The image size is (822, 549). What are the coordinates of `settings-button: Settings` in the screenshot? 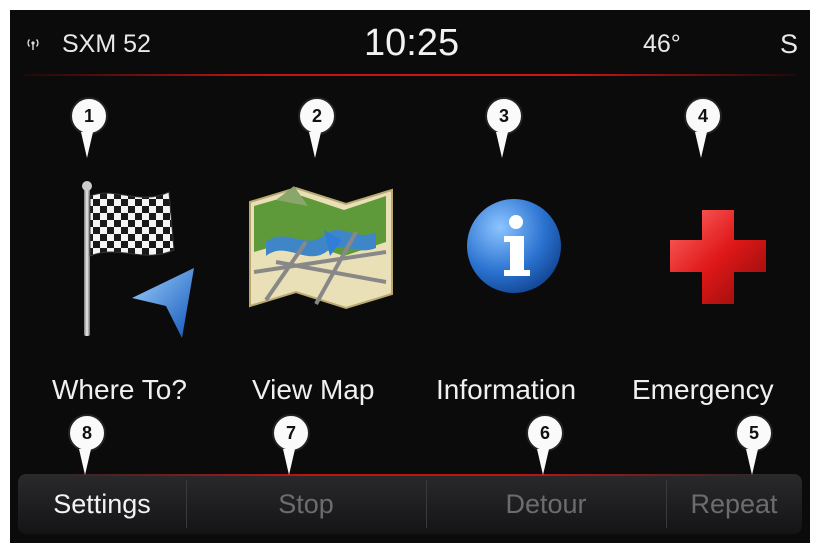 It's located at (102, 504).